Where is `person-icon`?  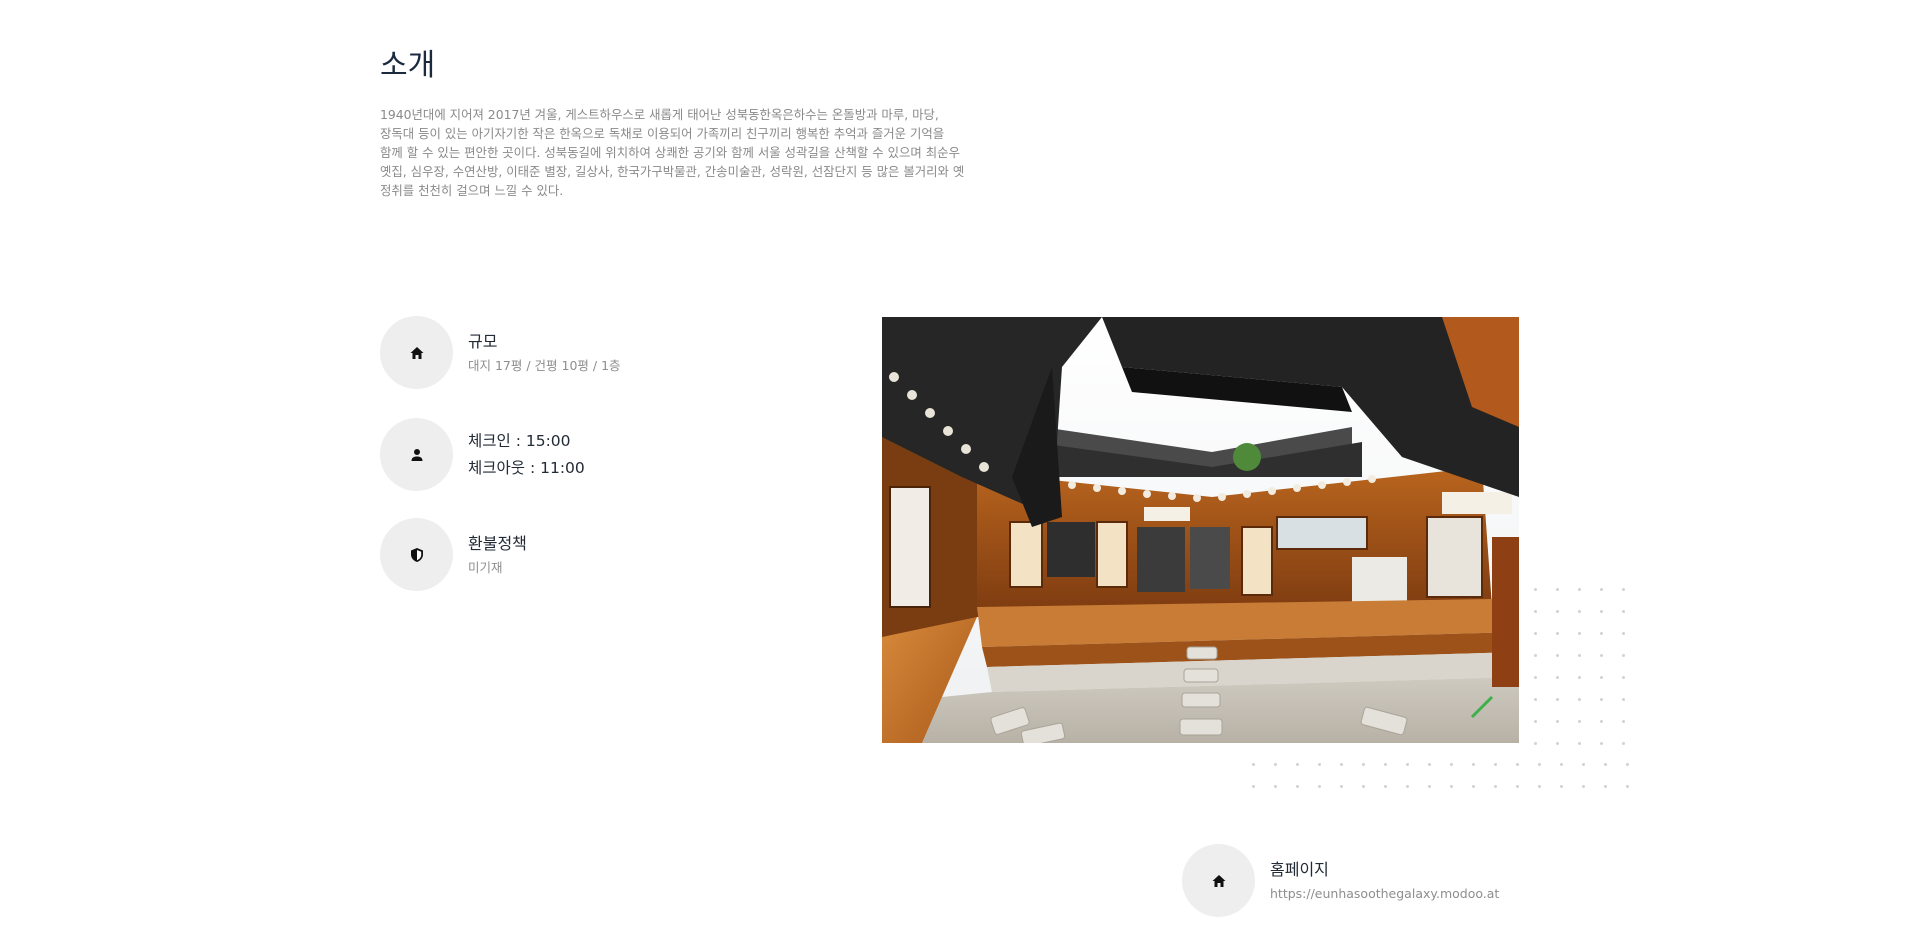
person-icon is located at coordinates (416, 454).